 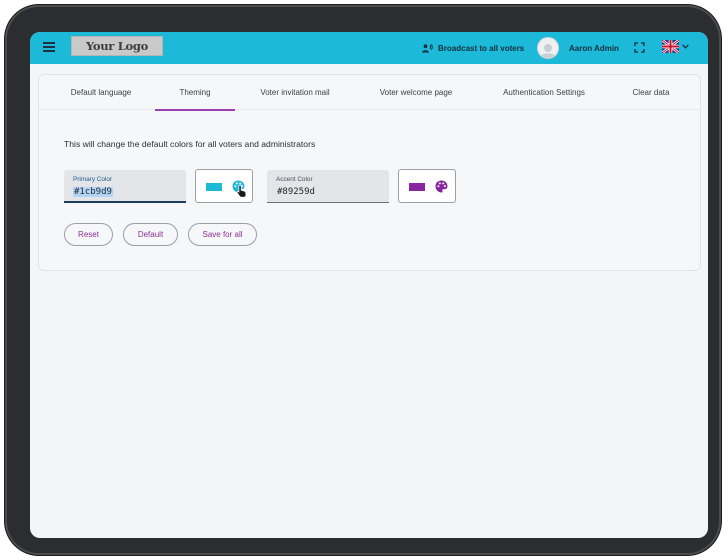 I want to click on accent-color-input: #89259d, so click(x=296, y=192).